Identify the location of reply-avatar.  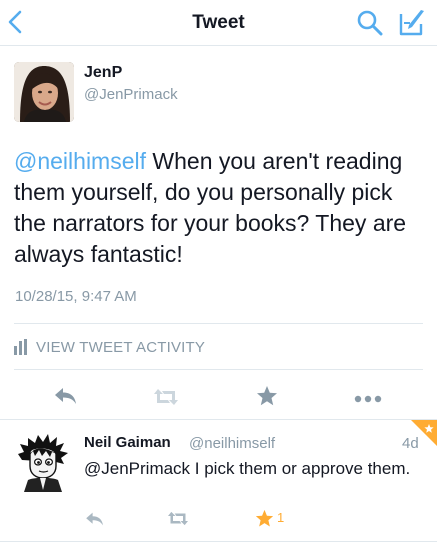
(43, 462).